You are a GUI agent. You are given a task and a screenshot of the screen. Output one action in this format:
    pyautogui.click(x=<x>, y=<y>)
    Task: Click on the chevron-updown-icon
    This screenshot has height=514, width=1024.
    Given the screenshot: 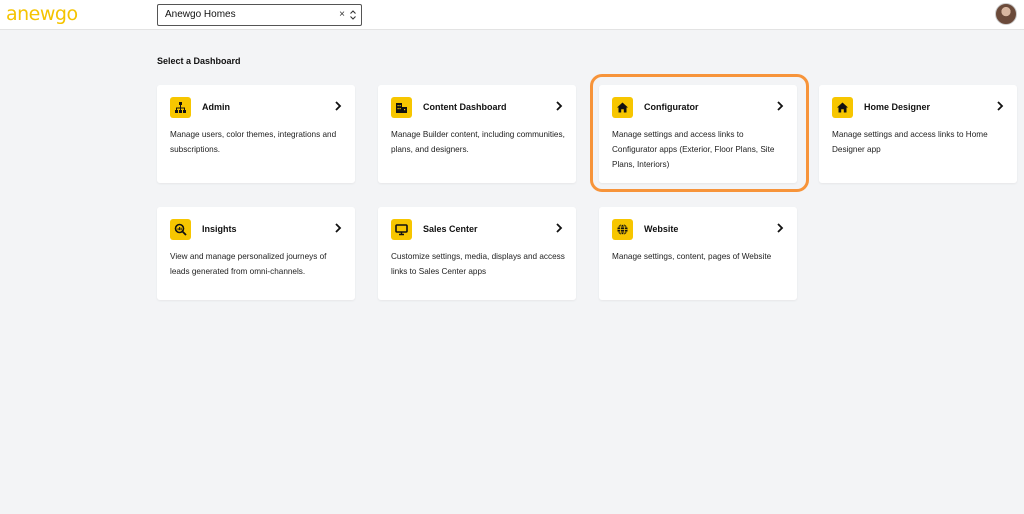 What is the action you would take?
    pyautogui.click(x=353, y=15)
    